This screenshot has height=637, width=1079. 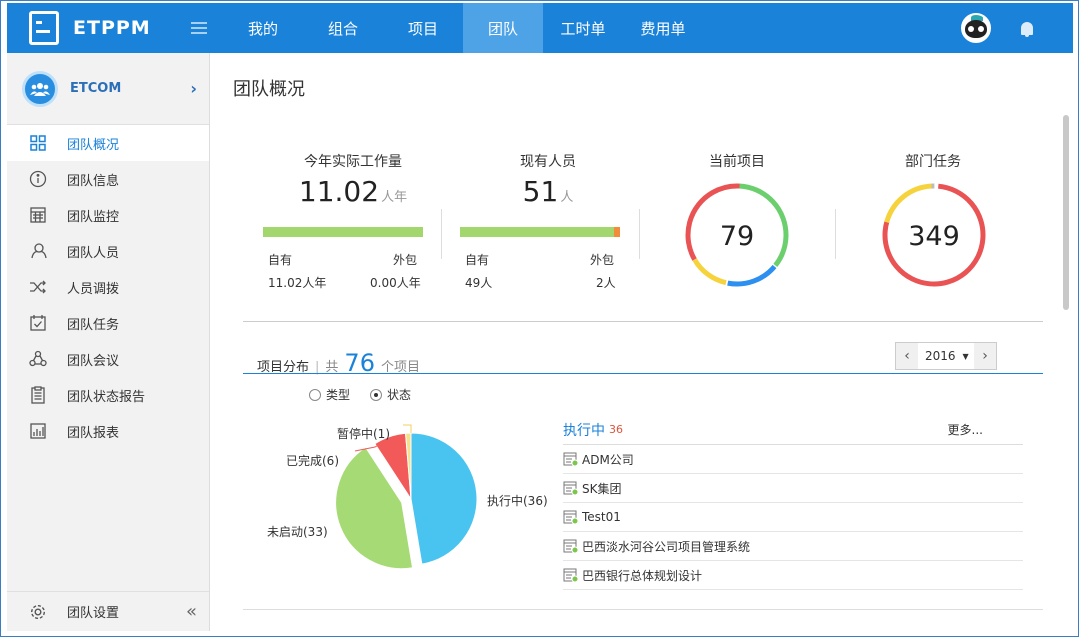 What do you see at coordinates (93, 145) in the screenshot?
I see `sidebar-item-label: 团队概况` at bounding box center [93, 145].